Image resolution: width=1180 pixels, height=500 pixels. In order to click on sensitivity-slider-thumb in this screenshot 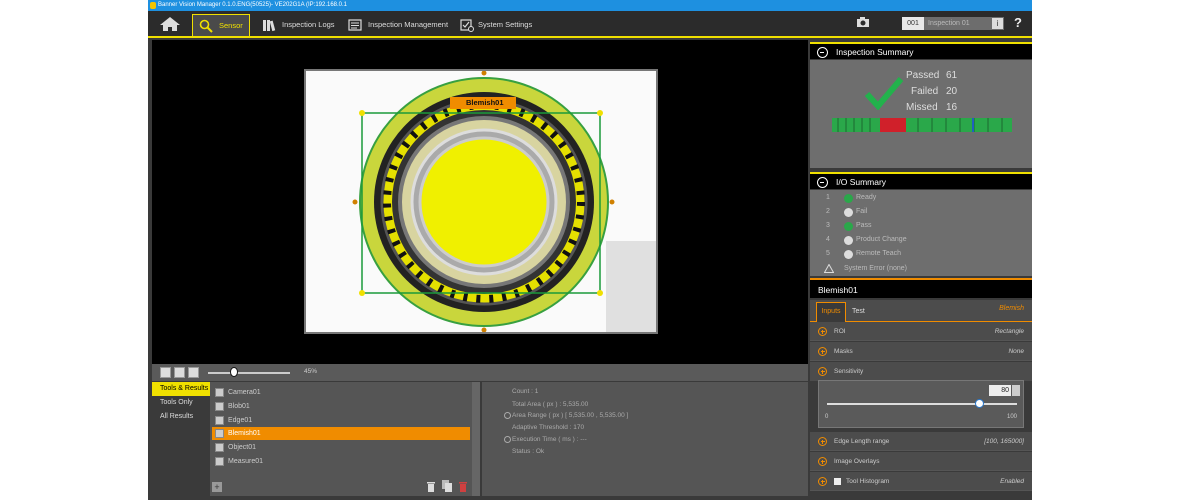, I will do `click(979, 403)`.